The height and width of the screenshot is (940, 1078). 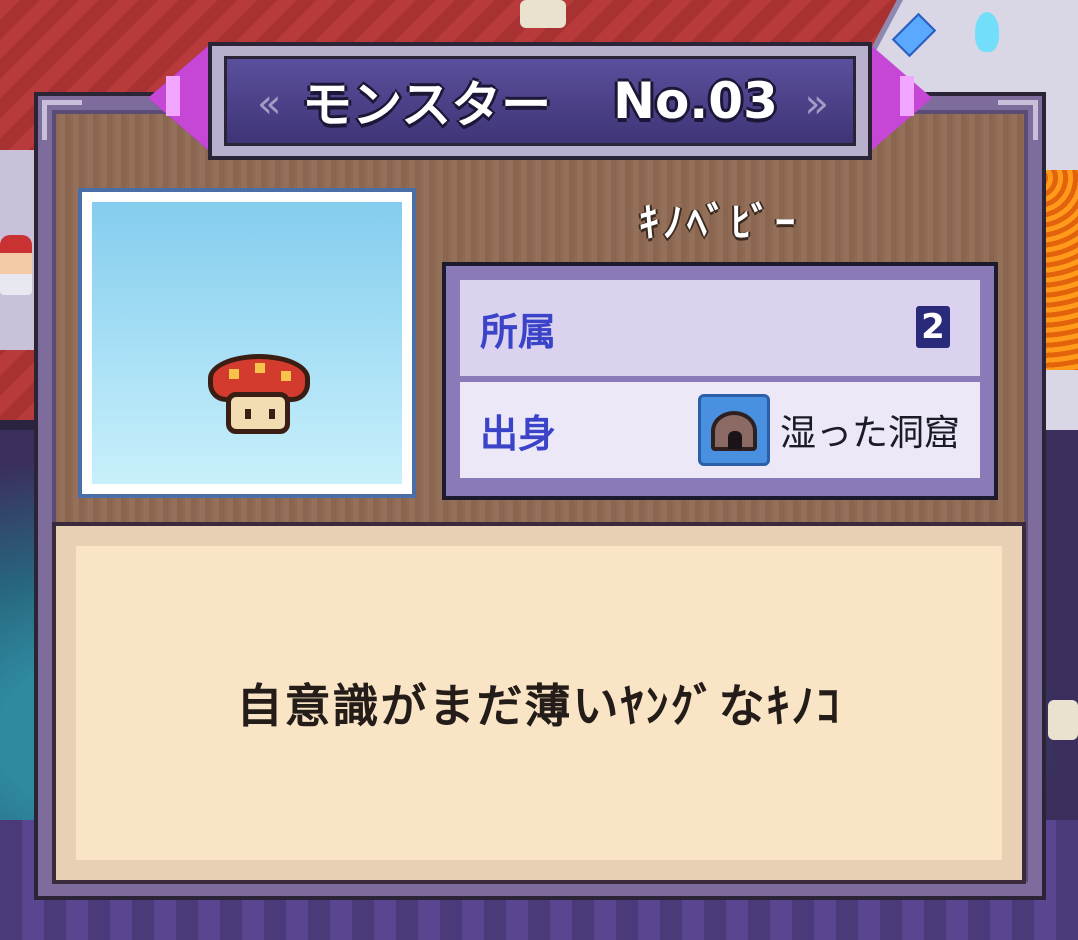 I want to click on prev-arrow-highlight, so click(x=173, y=96).